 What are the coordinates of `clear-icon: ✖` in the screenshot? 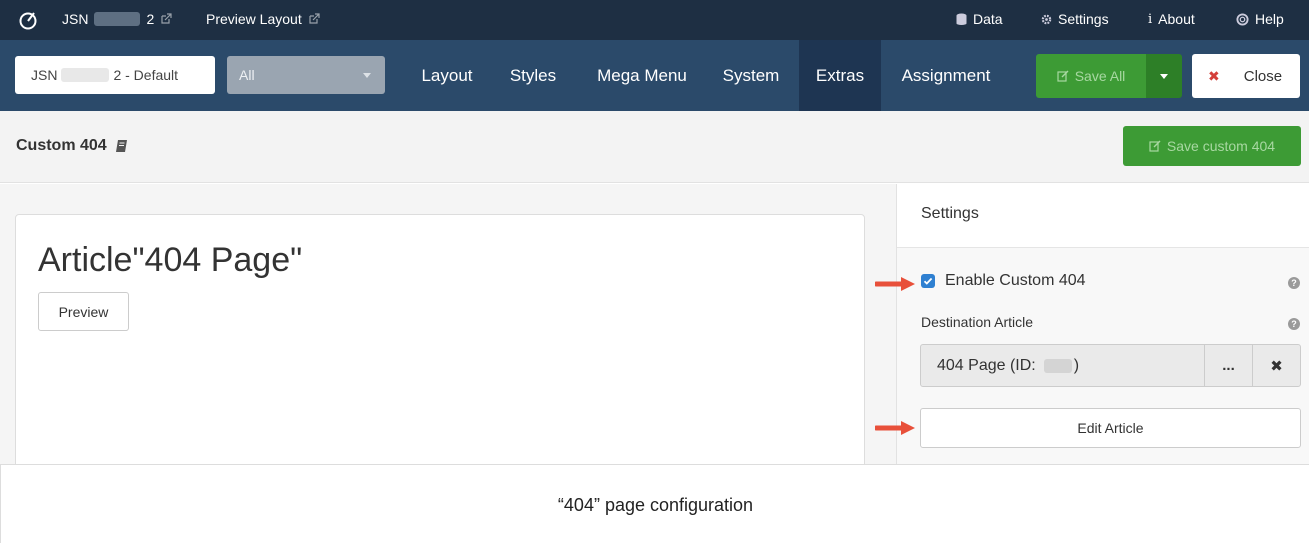 It's located at (1276, 366).